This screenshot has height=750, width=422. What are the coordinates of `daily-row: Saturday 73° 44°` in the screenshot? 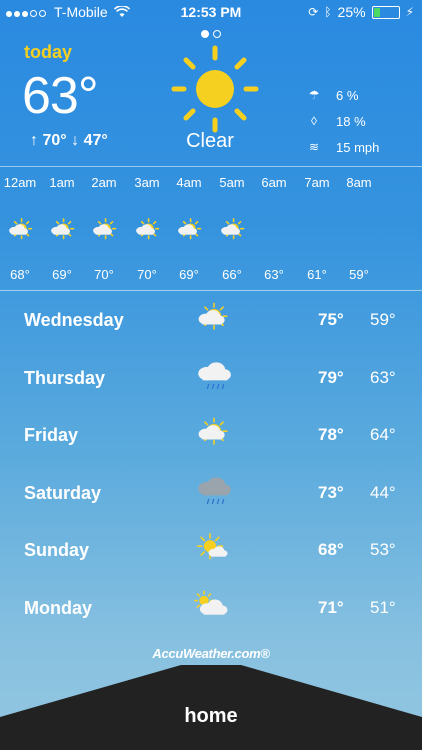 It's located at (211, 493).